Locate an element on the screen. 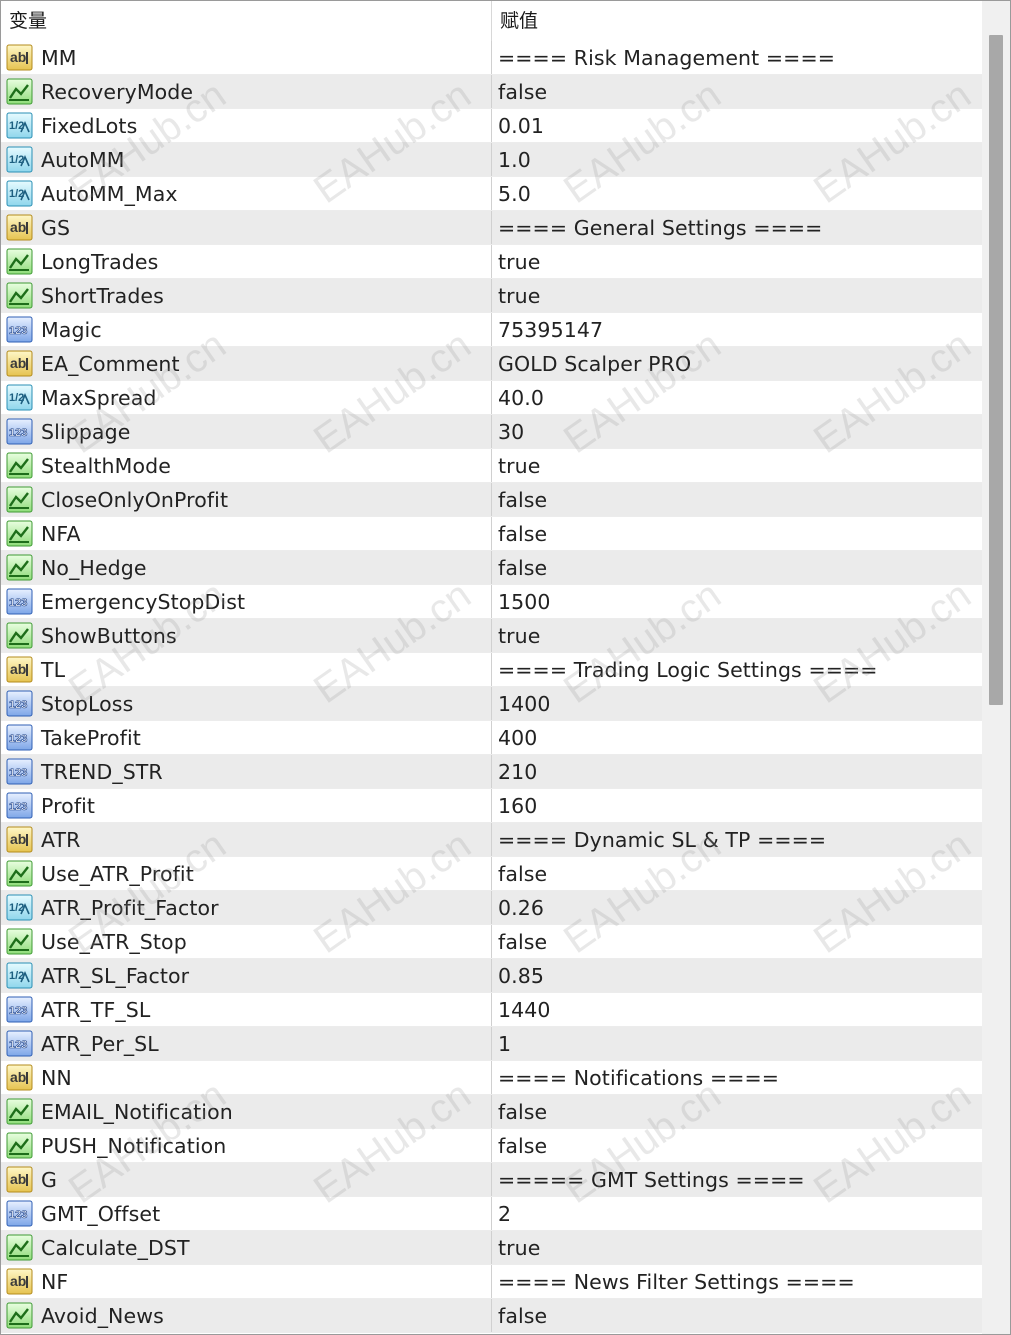 This screenshot has width=1011, height=1335. value-cell: 210 is located at coordinates (737, 771).